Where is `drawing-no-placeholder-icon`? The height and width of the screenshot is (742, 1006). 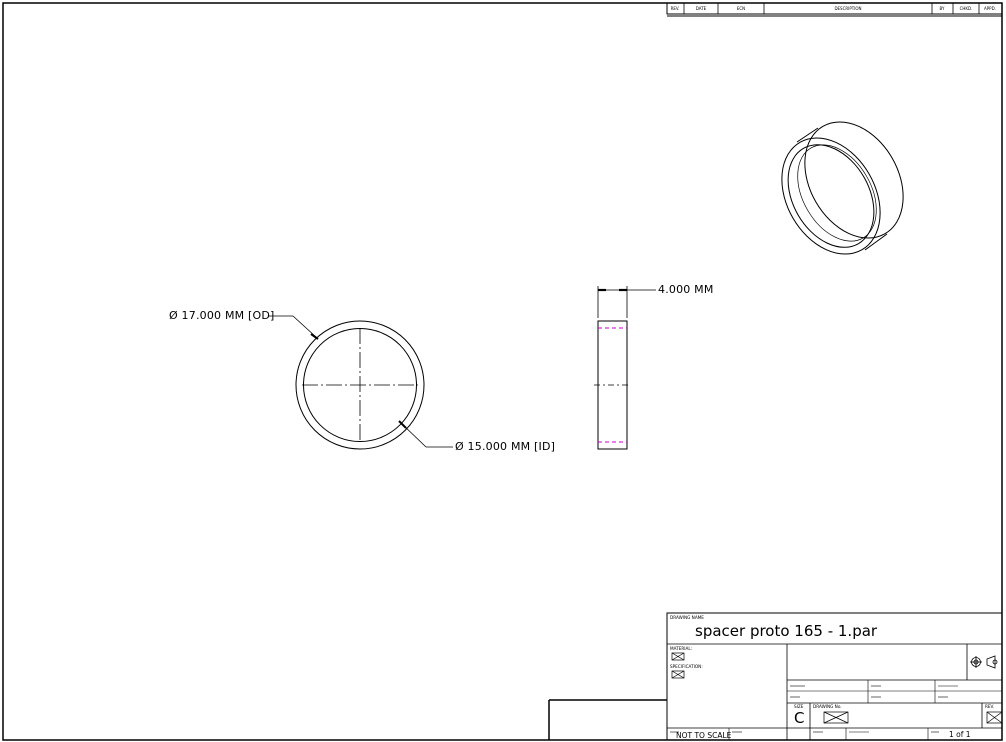 drawing-no-placeholder-icon is located at coordinates (836, 717).